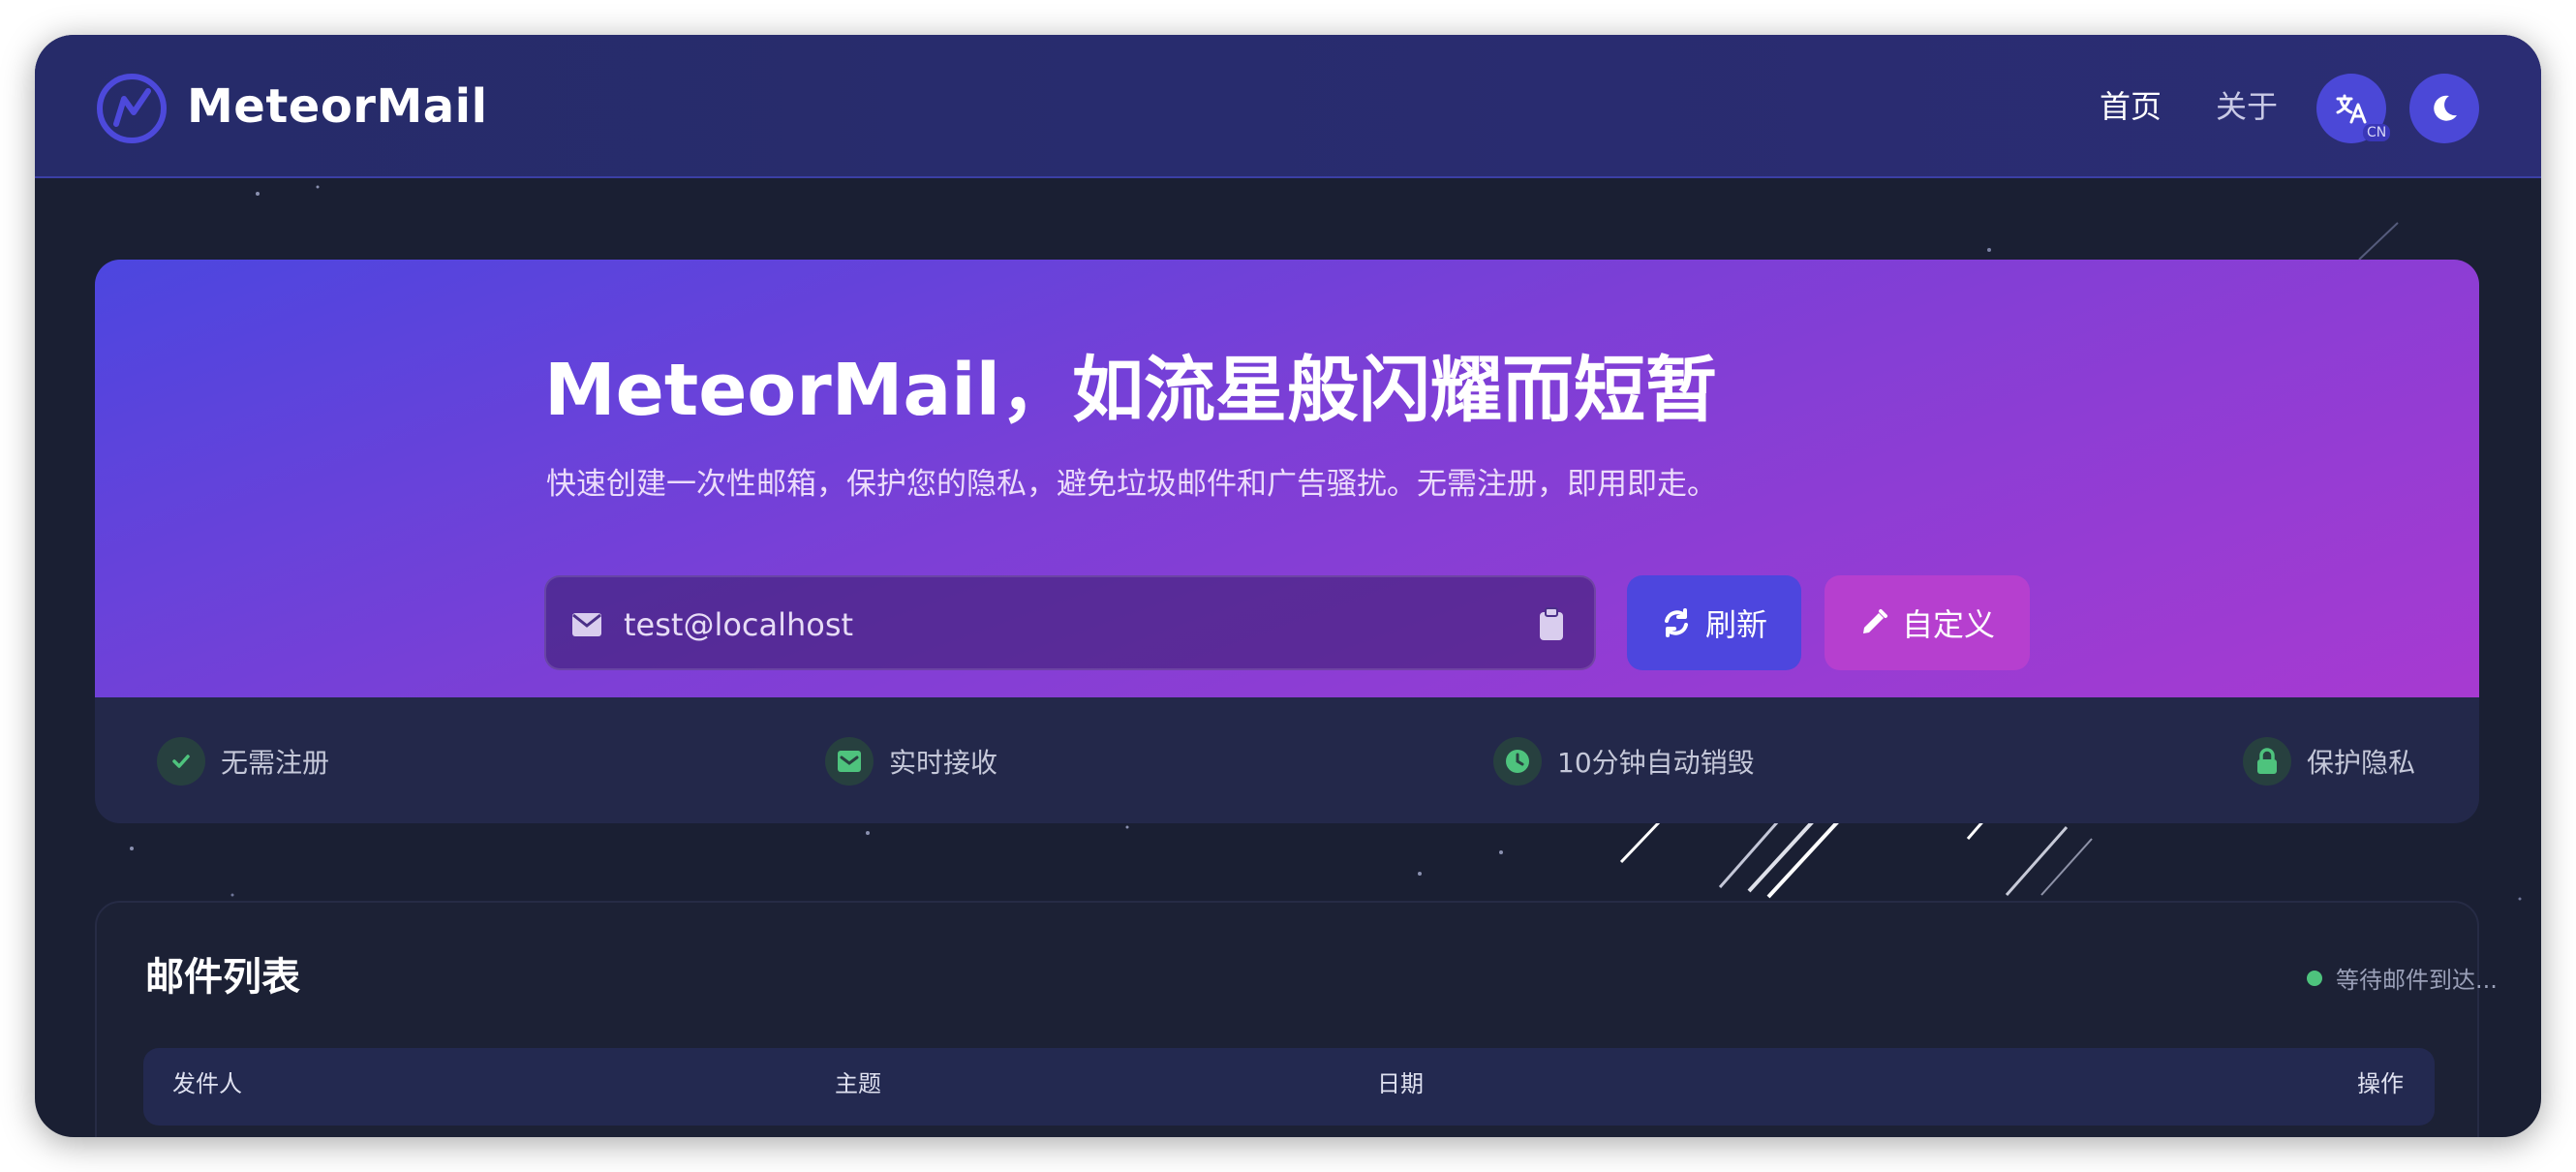 This screenshot has width=2576, height=1172. What do you see at coordinates (1131, 484) in the screenshot?
I see `hero-subtitle: 快速创建一次性邮箱，保护您的隐私，避免垃圾邮件和广告骚扰。无需注册，即用即走。` at bounding box center [1131, 484].